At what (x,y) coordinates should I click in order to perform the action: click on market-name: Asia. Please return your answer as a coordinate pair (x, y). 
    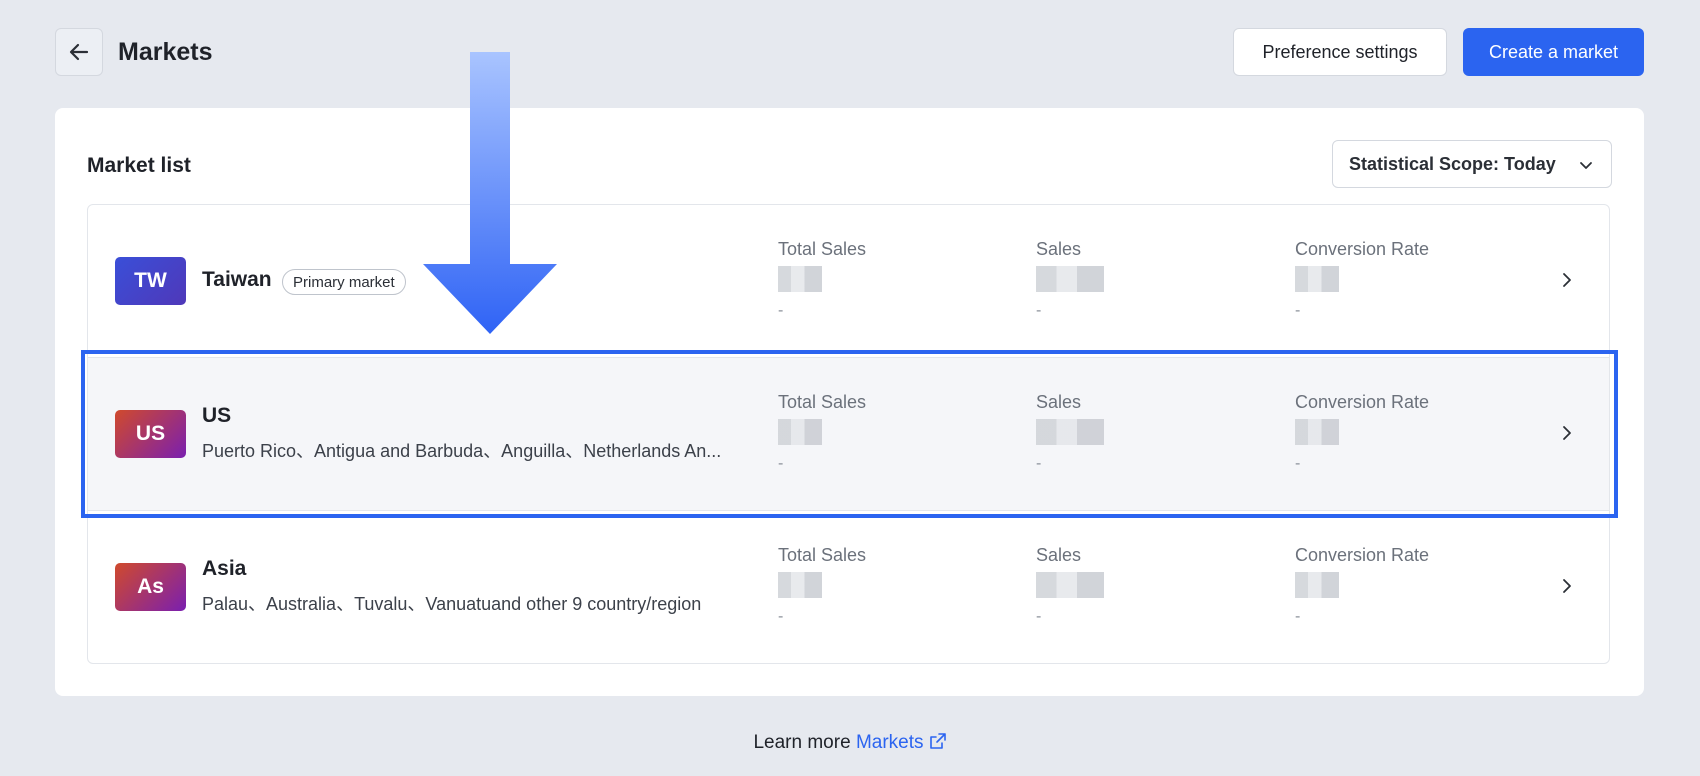
    Looking at the image, I should click on (224, 568).